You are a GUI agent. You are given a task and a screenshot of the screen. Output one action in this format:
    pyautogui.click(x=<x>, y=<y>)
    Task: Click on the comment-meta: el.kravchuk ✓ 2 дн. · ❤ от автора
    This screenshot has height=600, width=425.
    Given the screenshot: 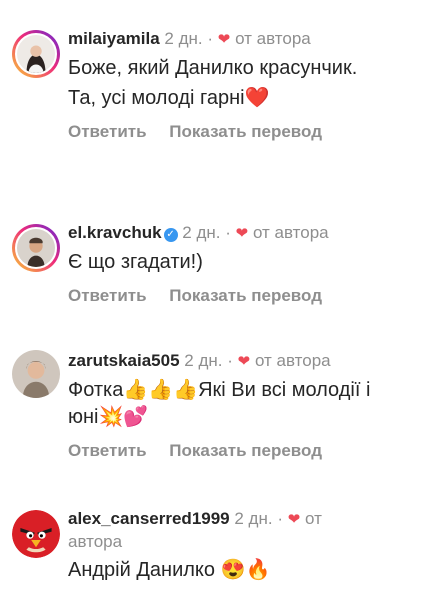 What is the action you would take?
    pyautogui.click(x=240, y=233)
    